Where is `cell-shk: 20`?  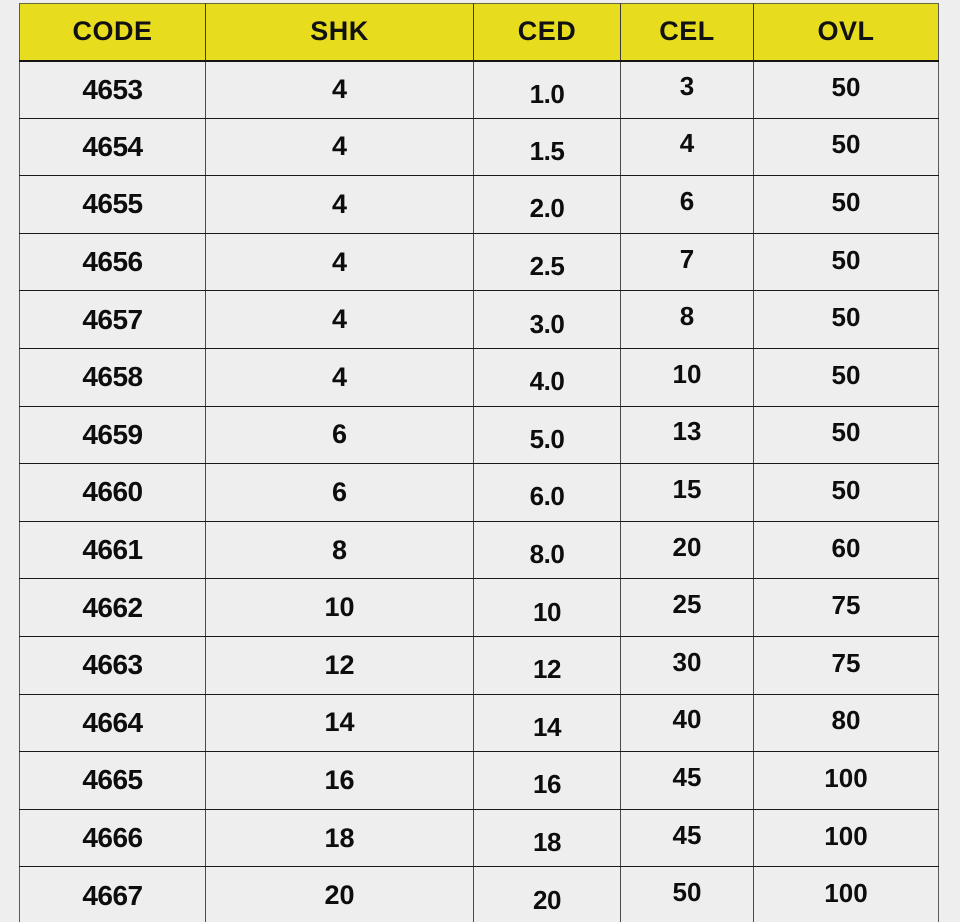
cell-shk: 20 is located at coordinates (339, 894).